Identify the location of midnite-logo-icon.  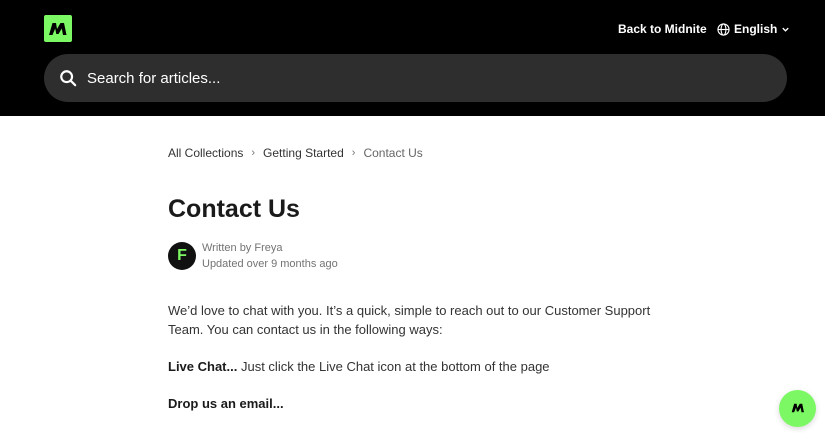
(58, 28).